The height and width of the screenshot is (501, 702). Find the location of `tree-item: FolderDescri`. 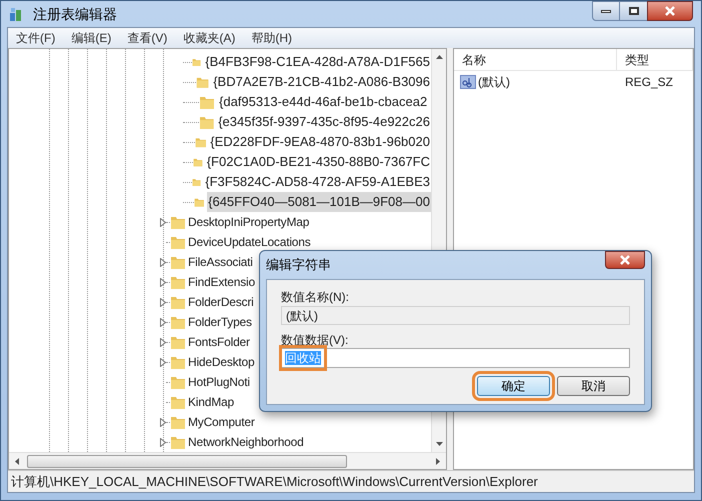

tree-item: FolderDescri is located at coordinates (221, 302).